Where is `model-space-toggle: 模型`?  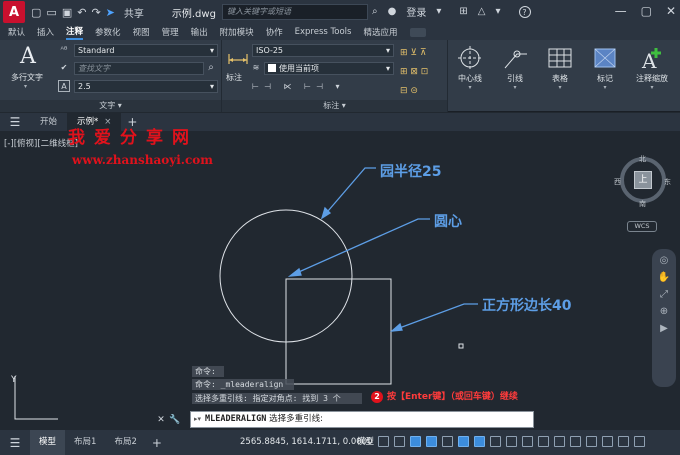 model-space-toggle: 模型 is located at coordinates (365, 442).